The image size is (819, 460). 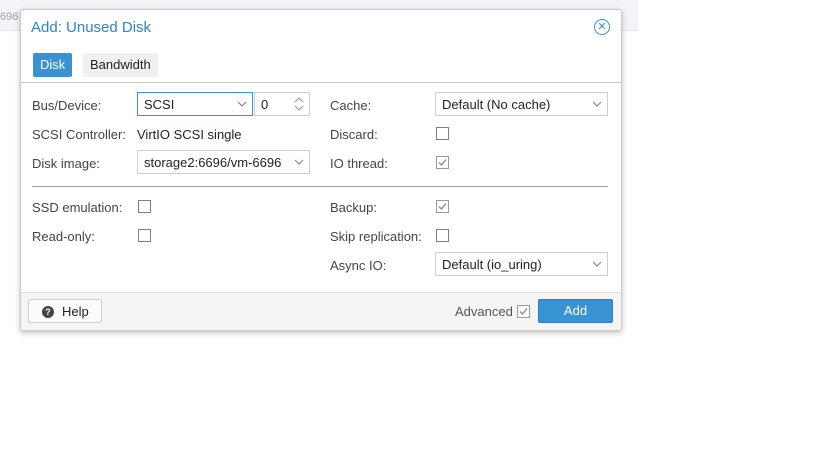 I want to click on advanced-checkbox, so click(x=523, y=311).